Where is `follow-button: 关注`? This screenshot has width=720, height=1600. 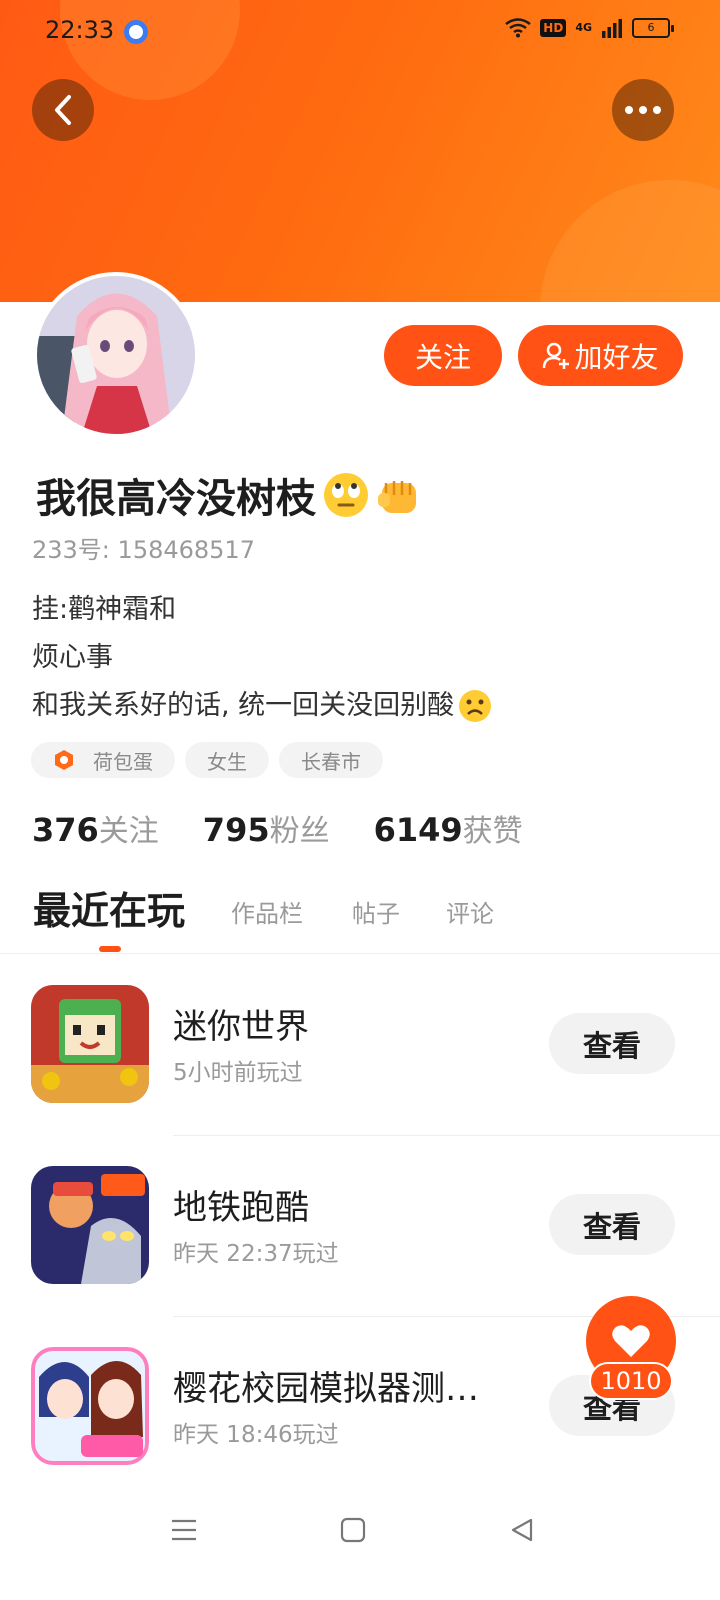 follow-button: 关注 is located at coordinates (443, 355).